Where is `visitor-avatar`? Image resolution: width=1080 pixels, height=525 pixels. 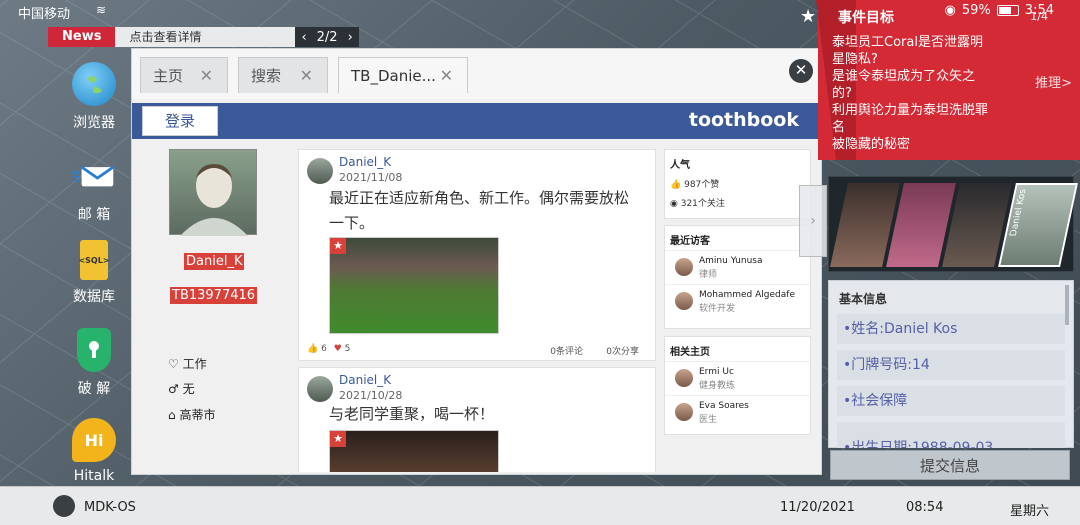 visitor-avatar is located at coordinates (684, 301).